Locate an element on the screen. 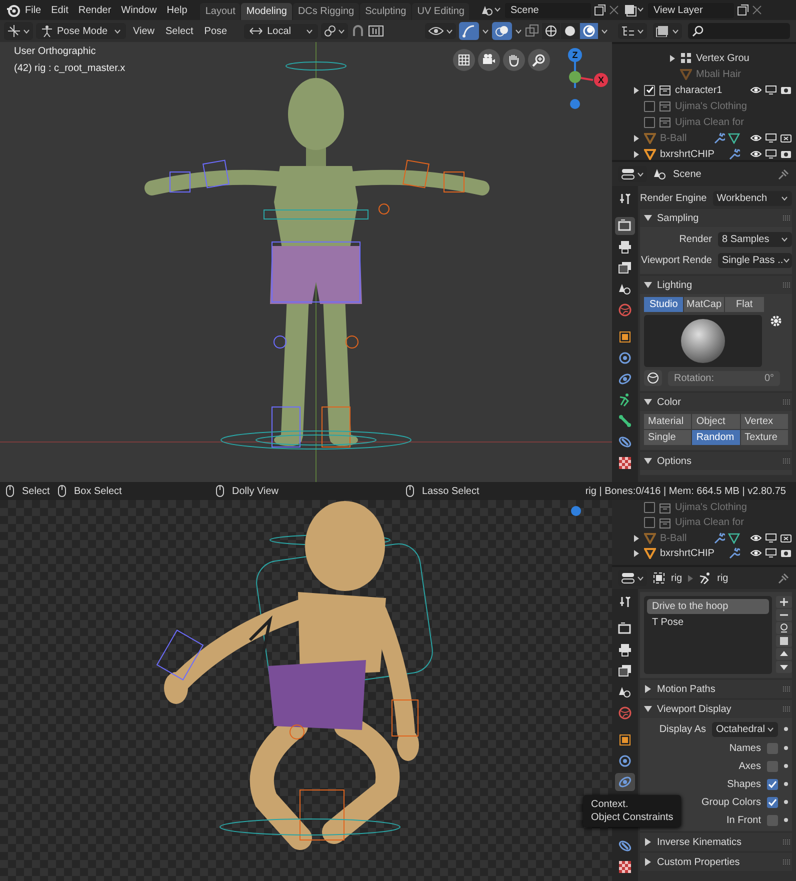  axis-label: X is located at coordinates (601, 80).